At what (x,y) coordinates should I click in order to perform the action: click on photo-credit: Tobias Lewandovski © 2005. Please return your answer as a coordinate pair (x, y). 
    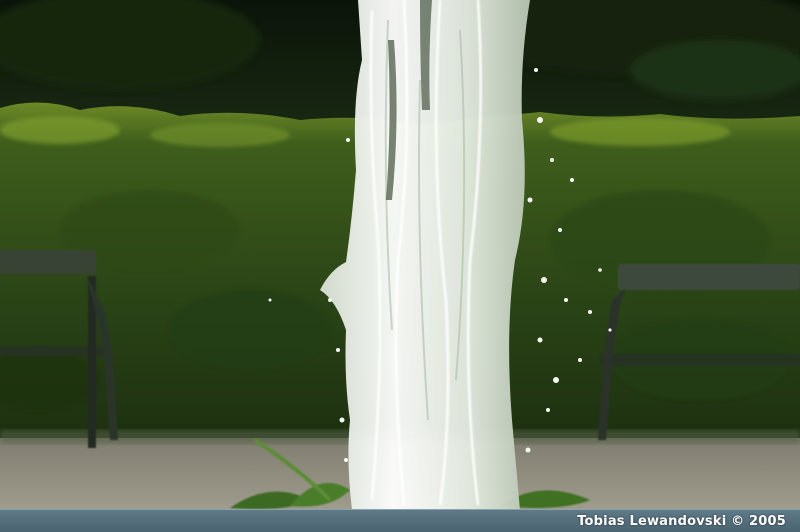
    Looking at the image, I should click on (681, 521).